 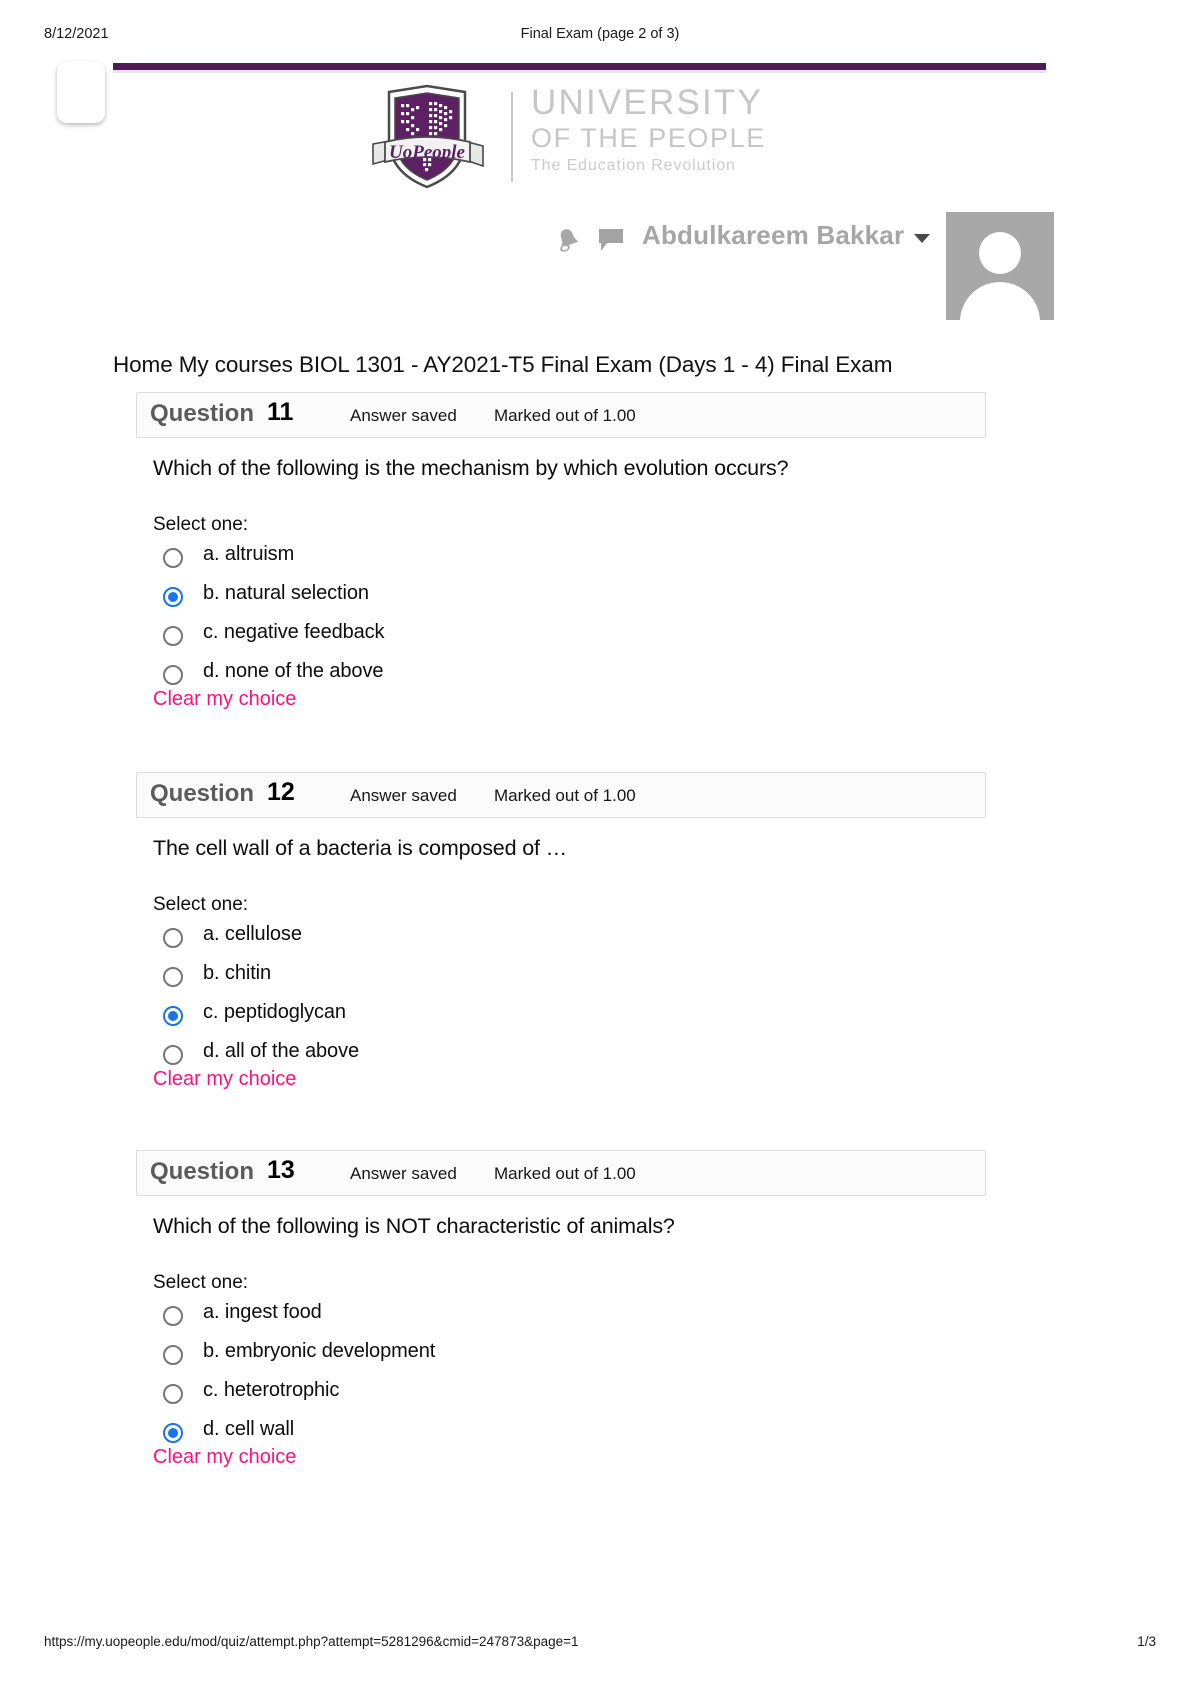 I want to click on answer-option-label: c. heterotrophic, so click(x=271, y=1390).